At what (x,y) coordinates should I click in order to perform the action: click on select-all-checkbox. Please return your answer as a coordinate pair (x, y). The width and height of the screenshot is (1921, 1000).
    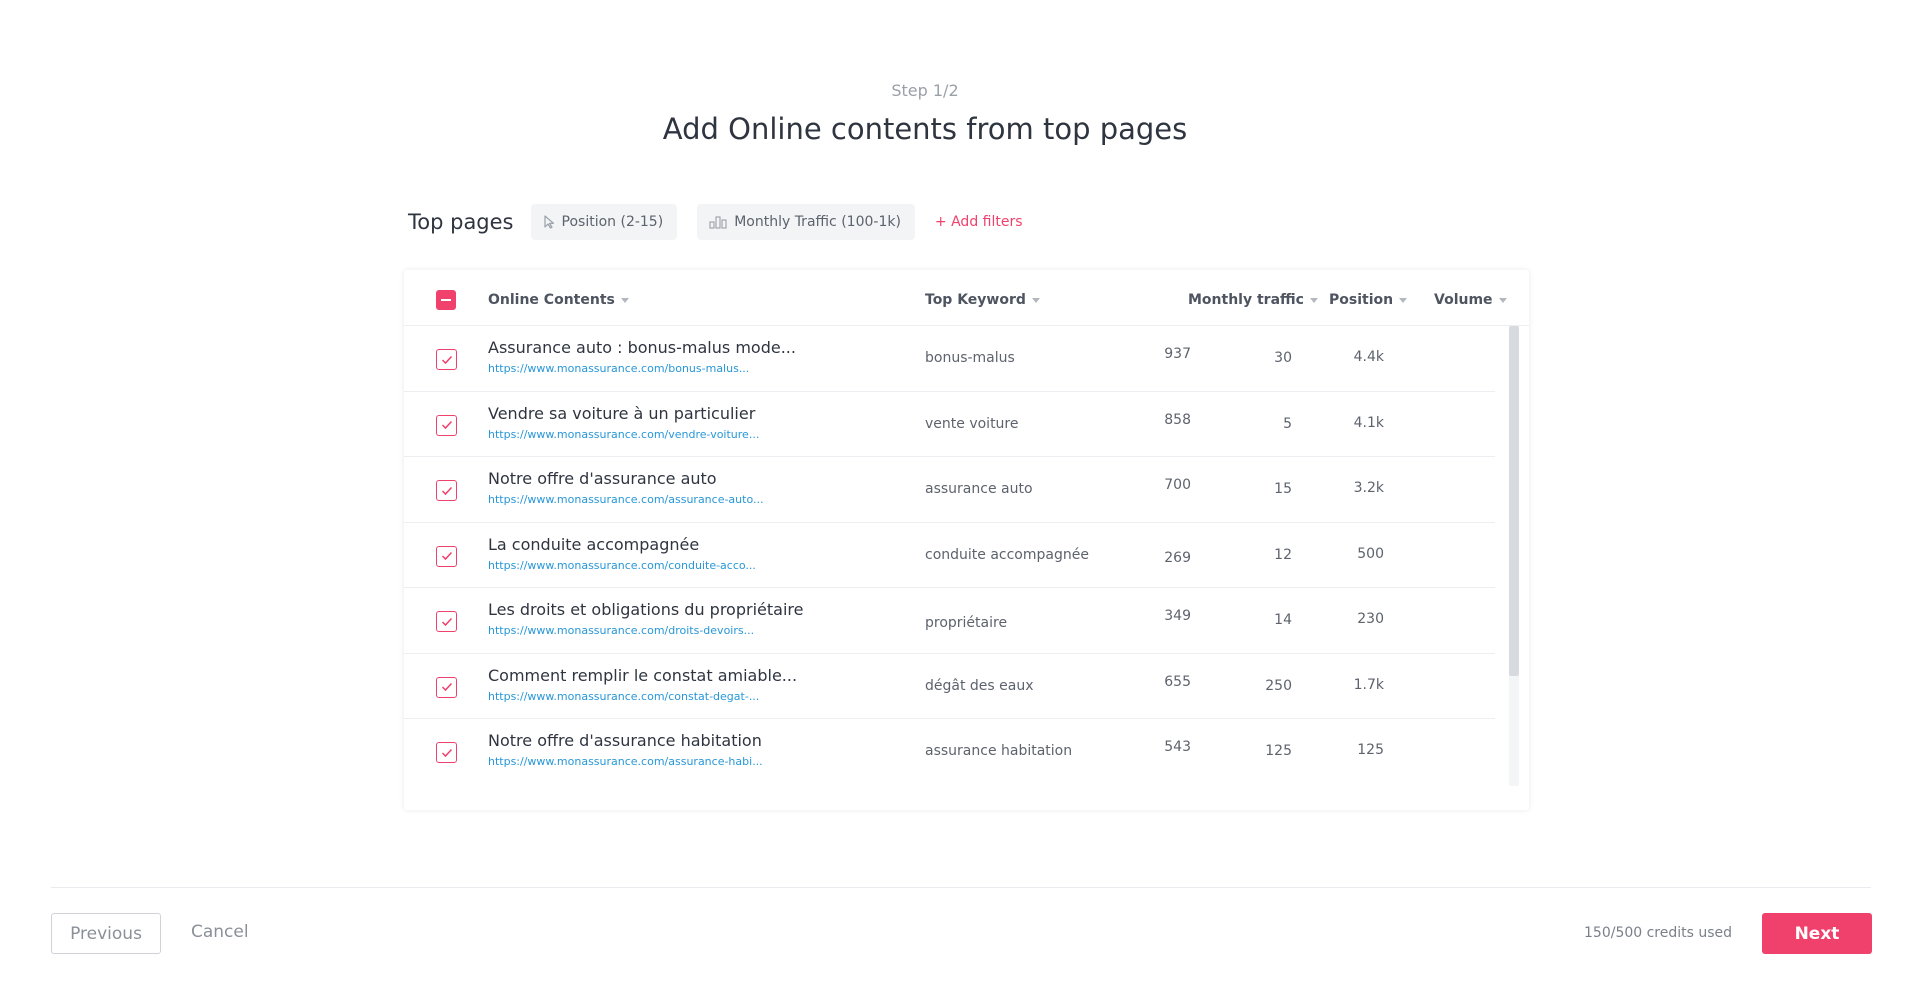
    Looking at the image, I should click on (446, 300).